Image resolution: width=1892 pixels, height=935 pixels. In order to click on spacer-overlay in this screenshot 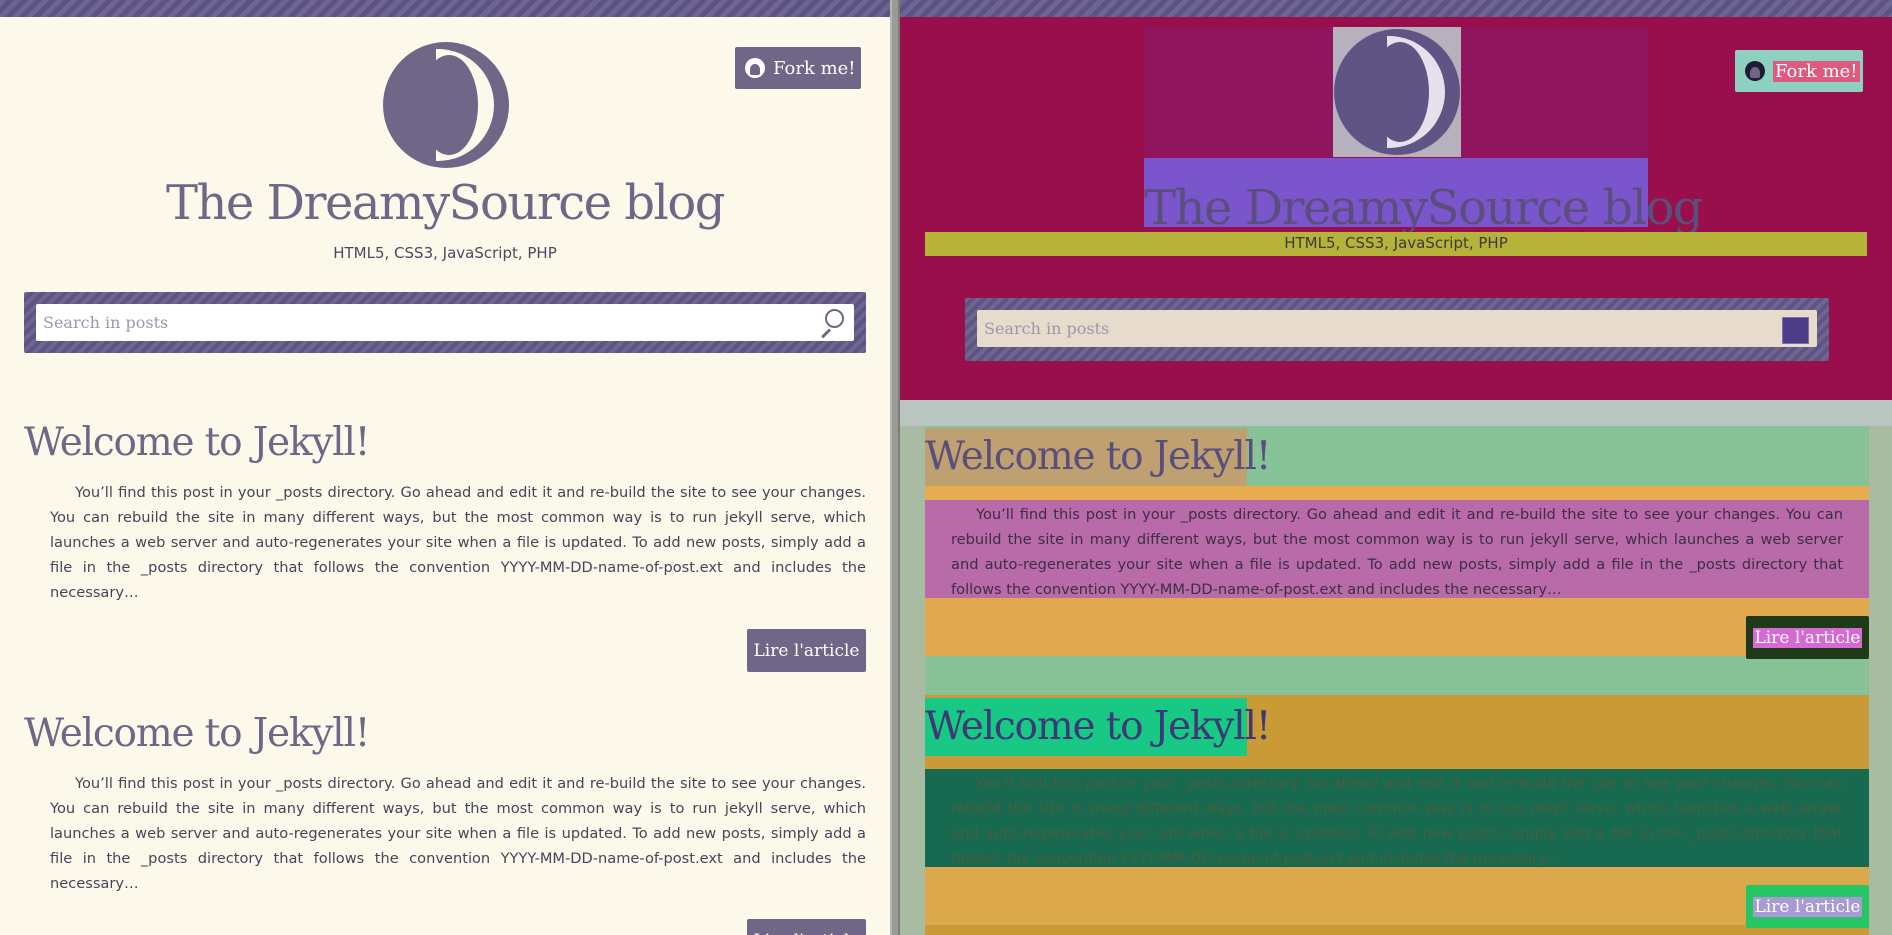, I will do `click(1396, 413)`.